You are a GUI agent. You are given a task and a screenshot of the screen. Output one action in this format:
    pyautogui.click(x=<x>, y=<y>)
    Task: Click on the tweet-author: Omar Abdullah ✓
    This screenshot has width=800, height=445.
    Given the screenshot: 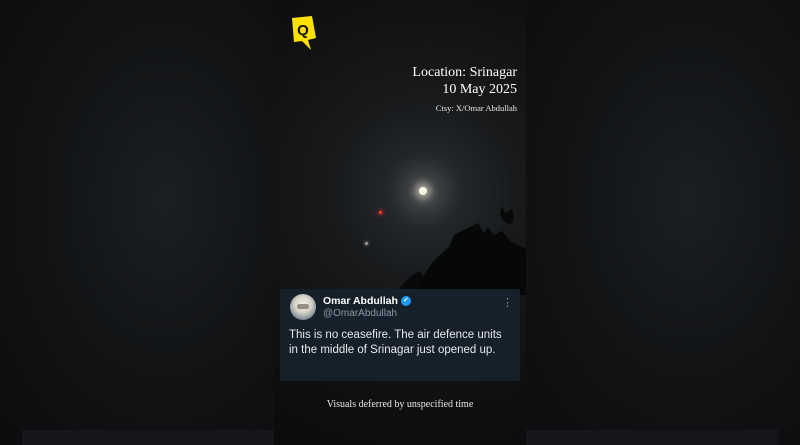 What is the action you would take?
    pyautogui.click(x=367, y=301)
    